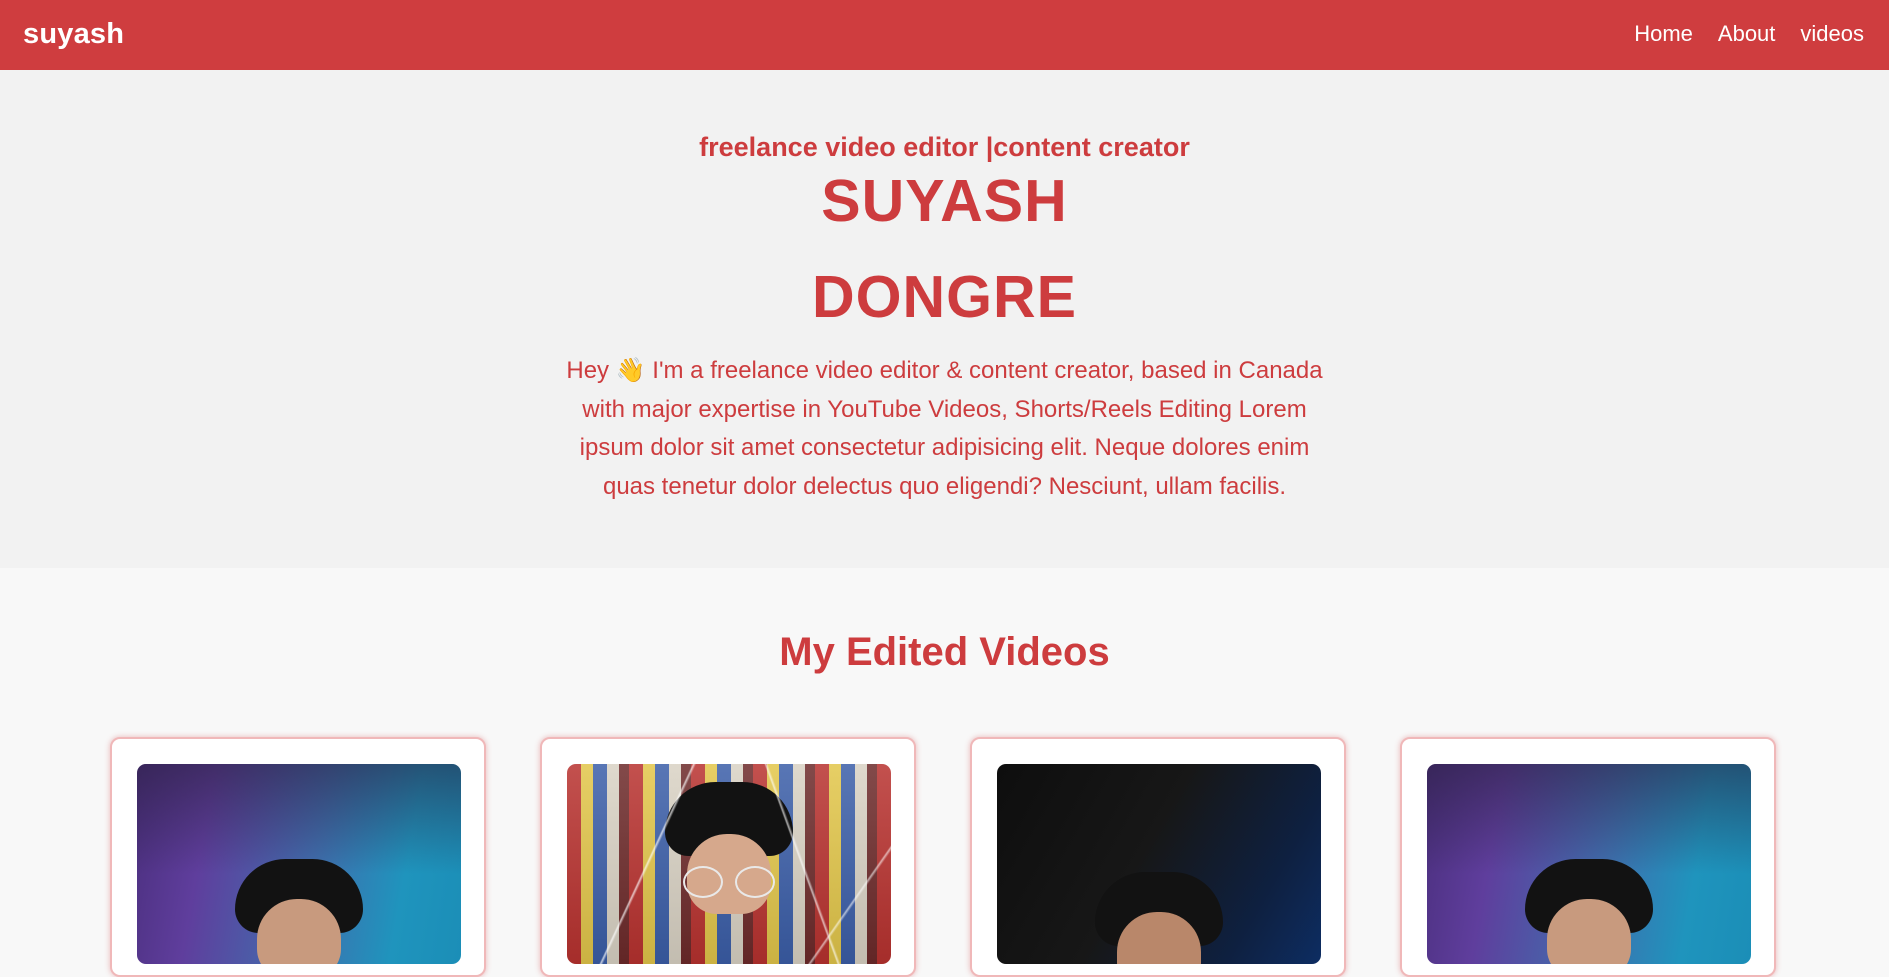 This screenshot has width=1889, height=977. Describe the element at coordinates (944, 652) in the screenshot. I see `videos-section-title: My Edited Videos` at that location.